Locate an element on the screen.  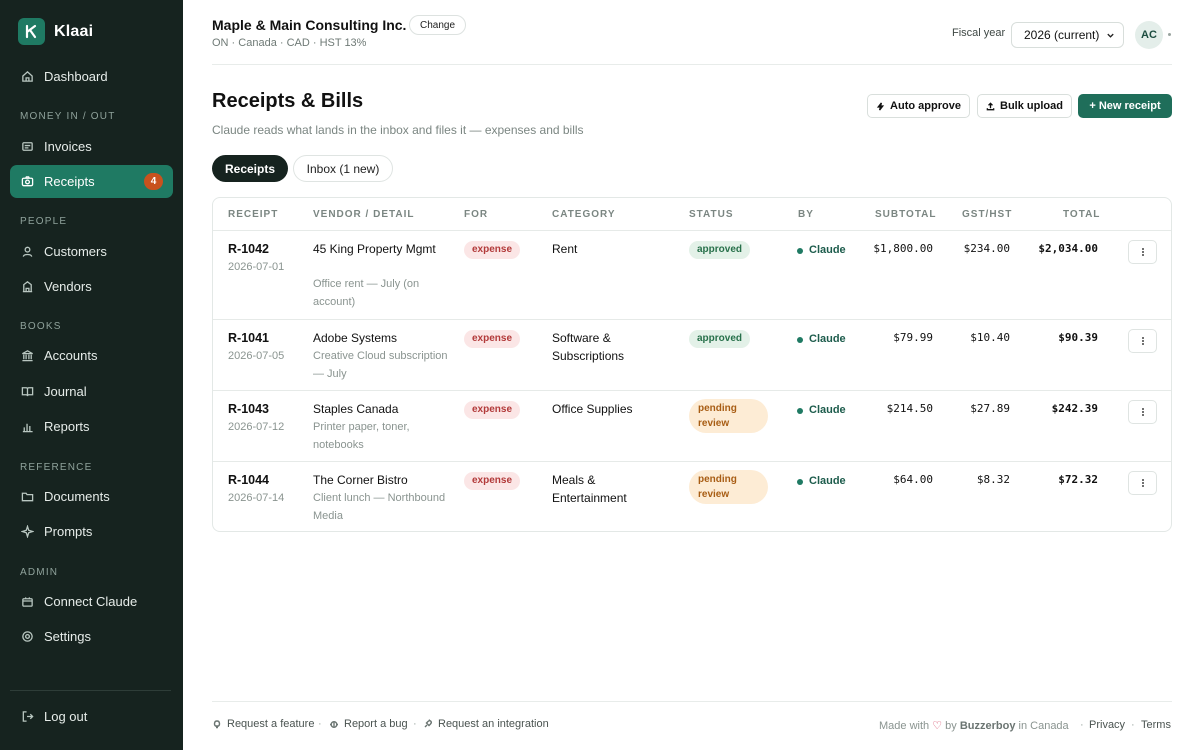
header-divider is located at coordinates (692, 64).